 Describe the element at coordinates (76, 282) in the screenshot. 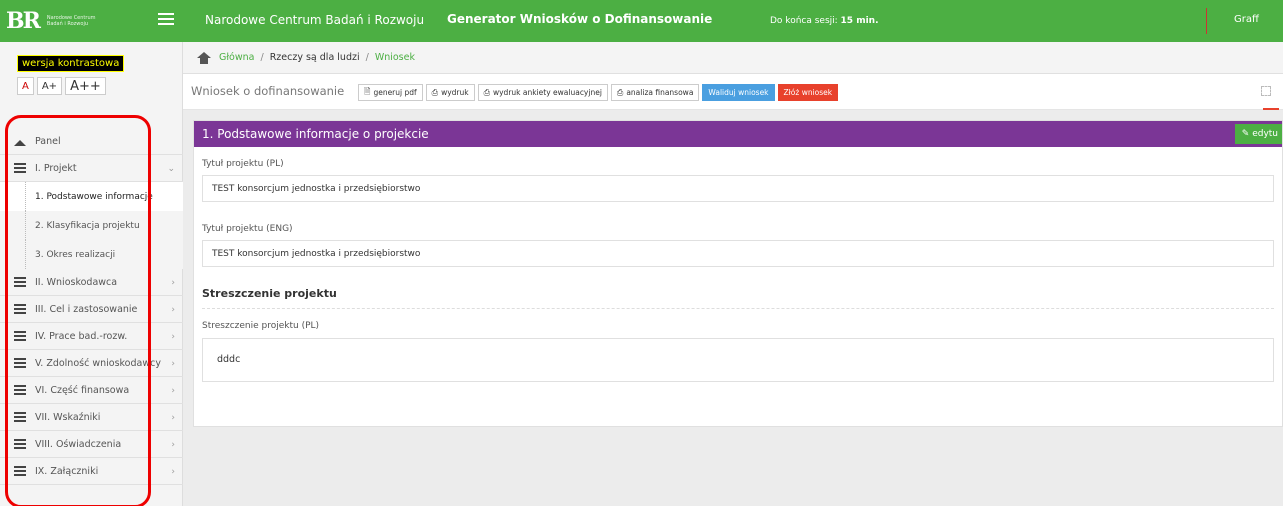

I see `sidebar-item-label: II. Wnioskodawca` at that location.